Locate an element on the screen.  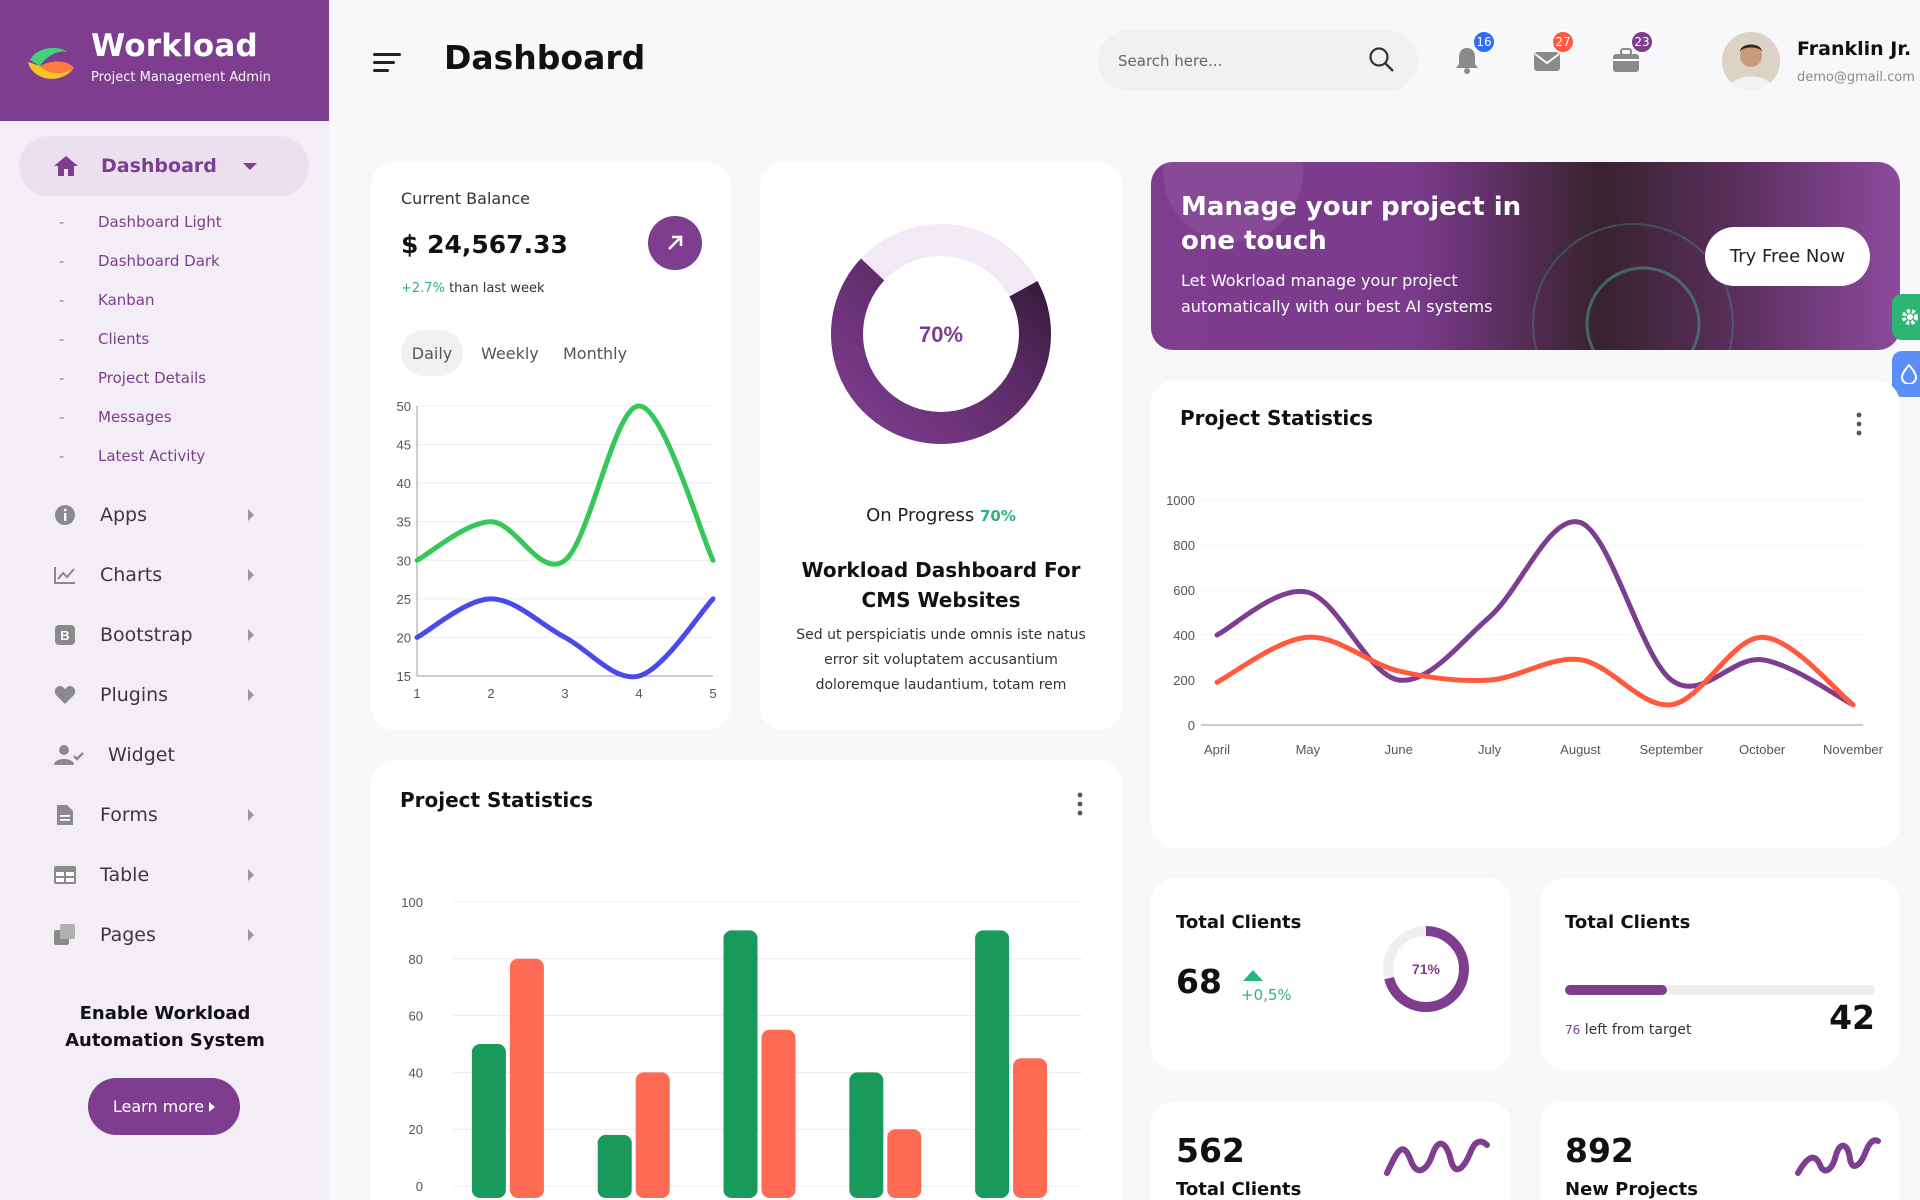
y-tick-label: 0 is located at coordinates (419, 1186).